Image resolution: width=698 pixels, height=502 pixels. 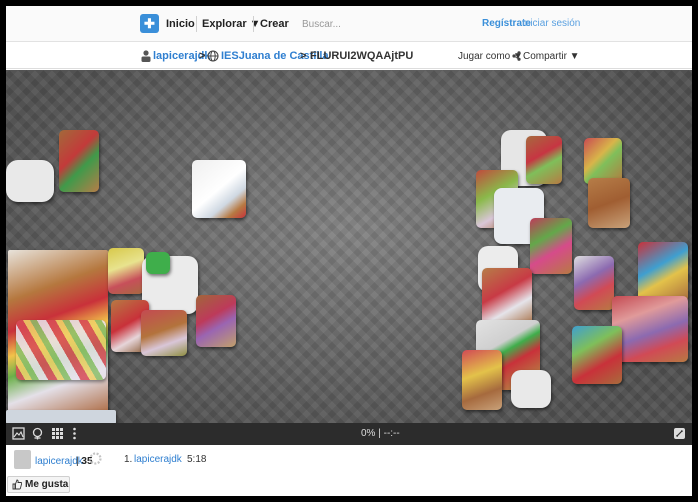 I want to click on leaderboard-user-link: lapicerajdk, so click(x=158, y=459).